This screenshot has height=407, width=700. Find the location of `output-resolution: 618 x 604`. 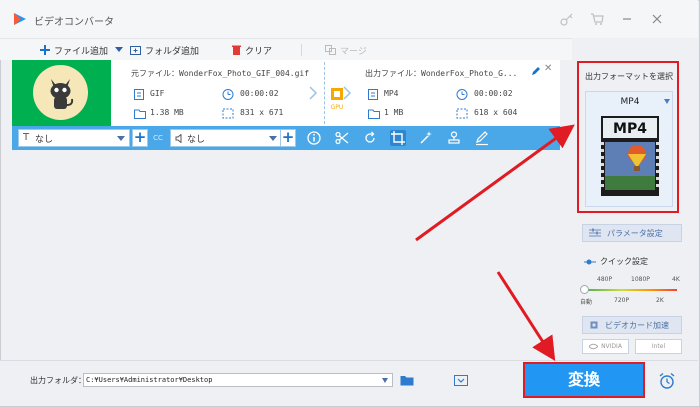

output-resolution: 618 x 604 is located at coordinates (496, 112).